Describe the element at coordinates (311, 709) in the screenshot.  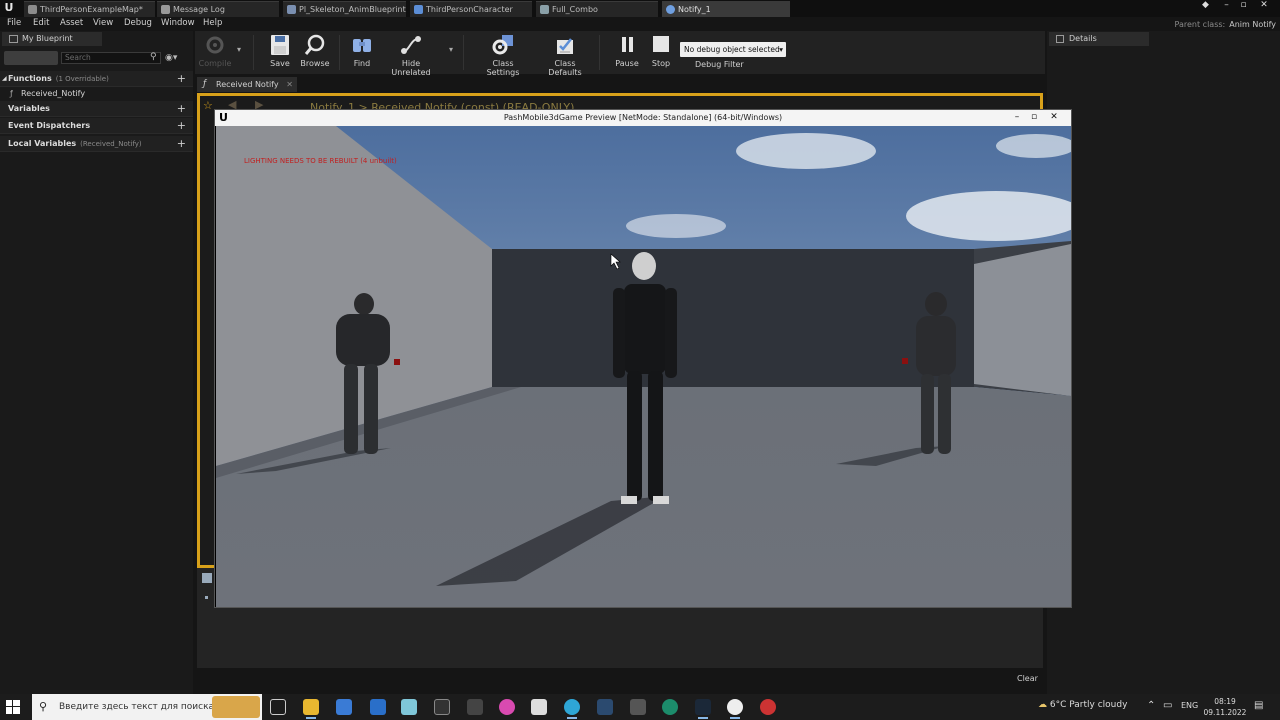
I see `file-explorer-icon` at that location.